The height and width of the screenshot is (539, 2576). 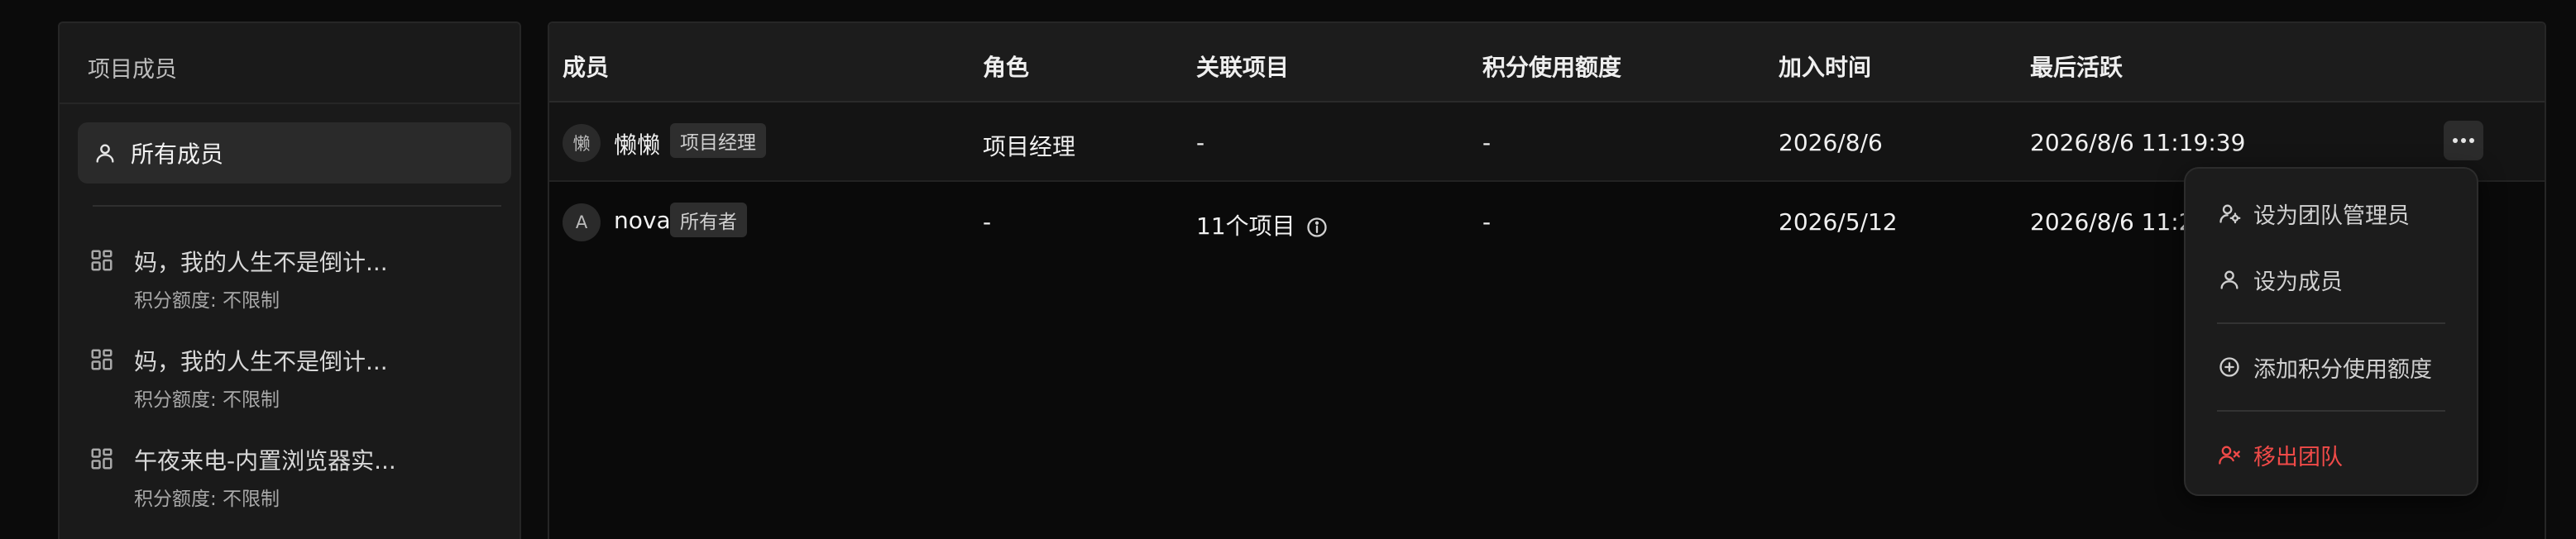 I want to click on menu-item-label: 移出团队, so click(x=2298, y=457).